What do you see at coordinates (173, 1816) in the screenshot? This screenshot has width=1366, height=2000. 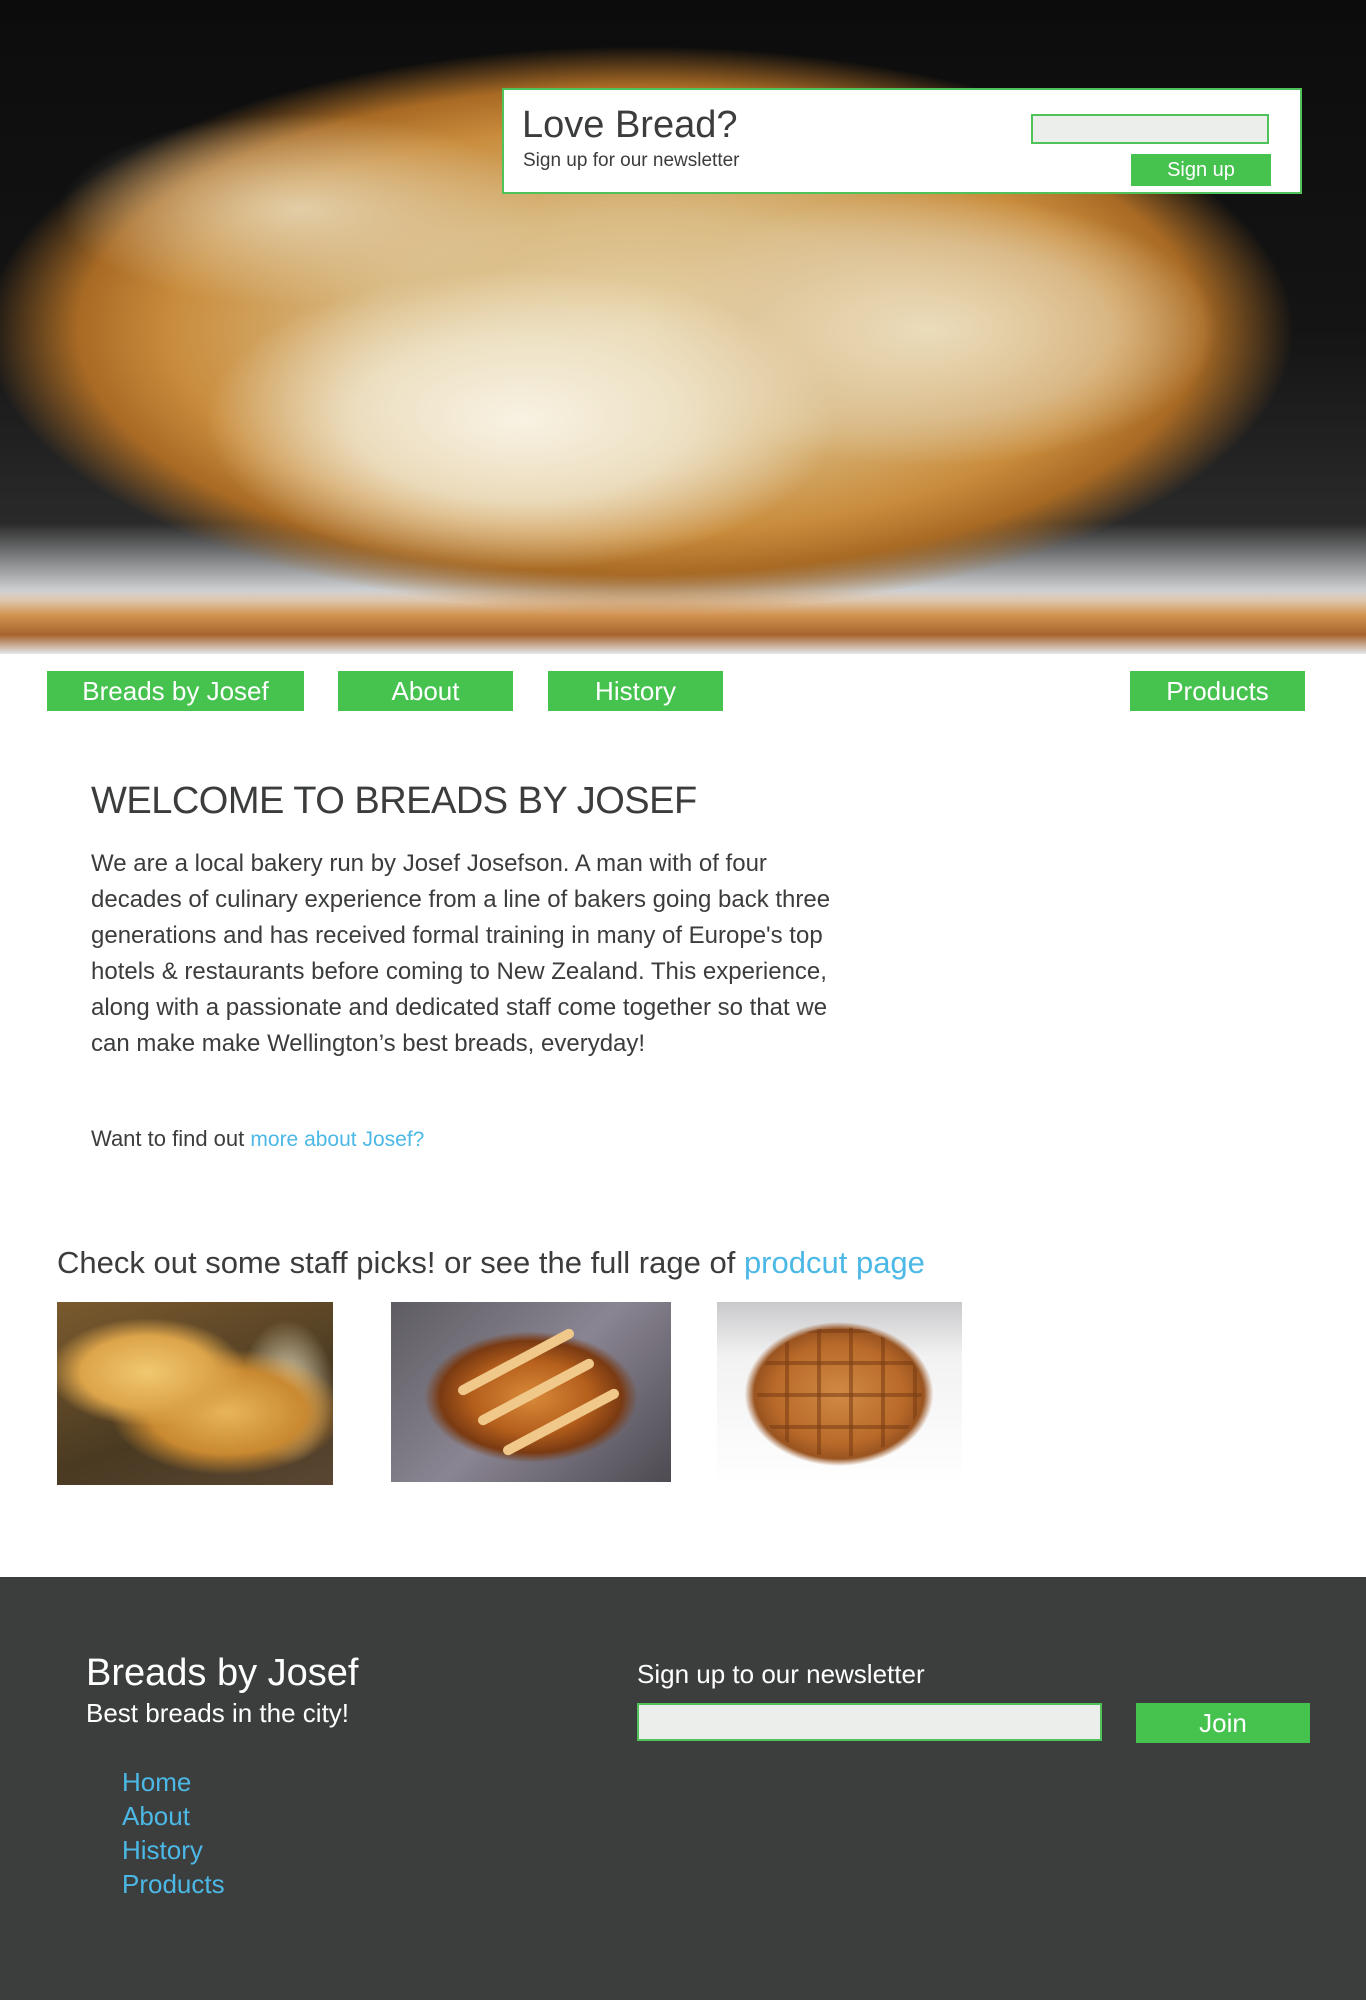 I see `footer-link-about: About` at bounding box center [173, 1816].